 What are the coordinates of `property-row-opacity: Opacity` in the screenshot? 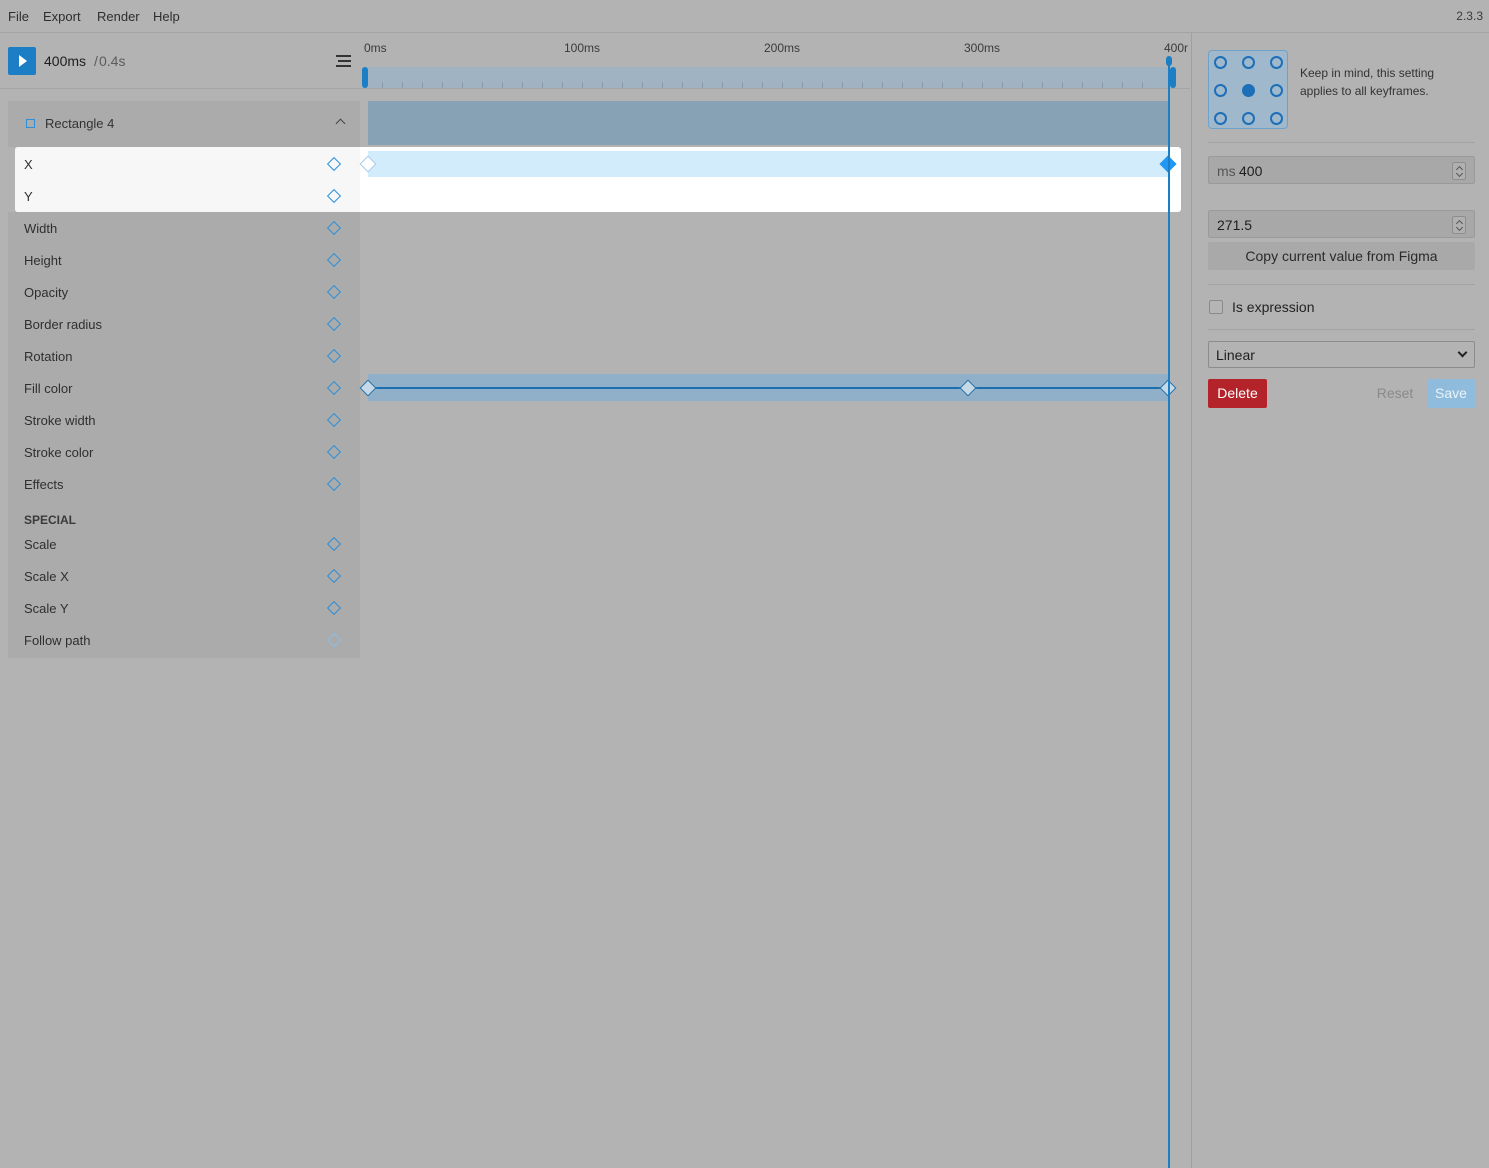 It's located at (180, 292).